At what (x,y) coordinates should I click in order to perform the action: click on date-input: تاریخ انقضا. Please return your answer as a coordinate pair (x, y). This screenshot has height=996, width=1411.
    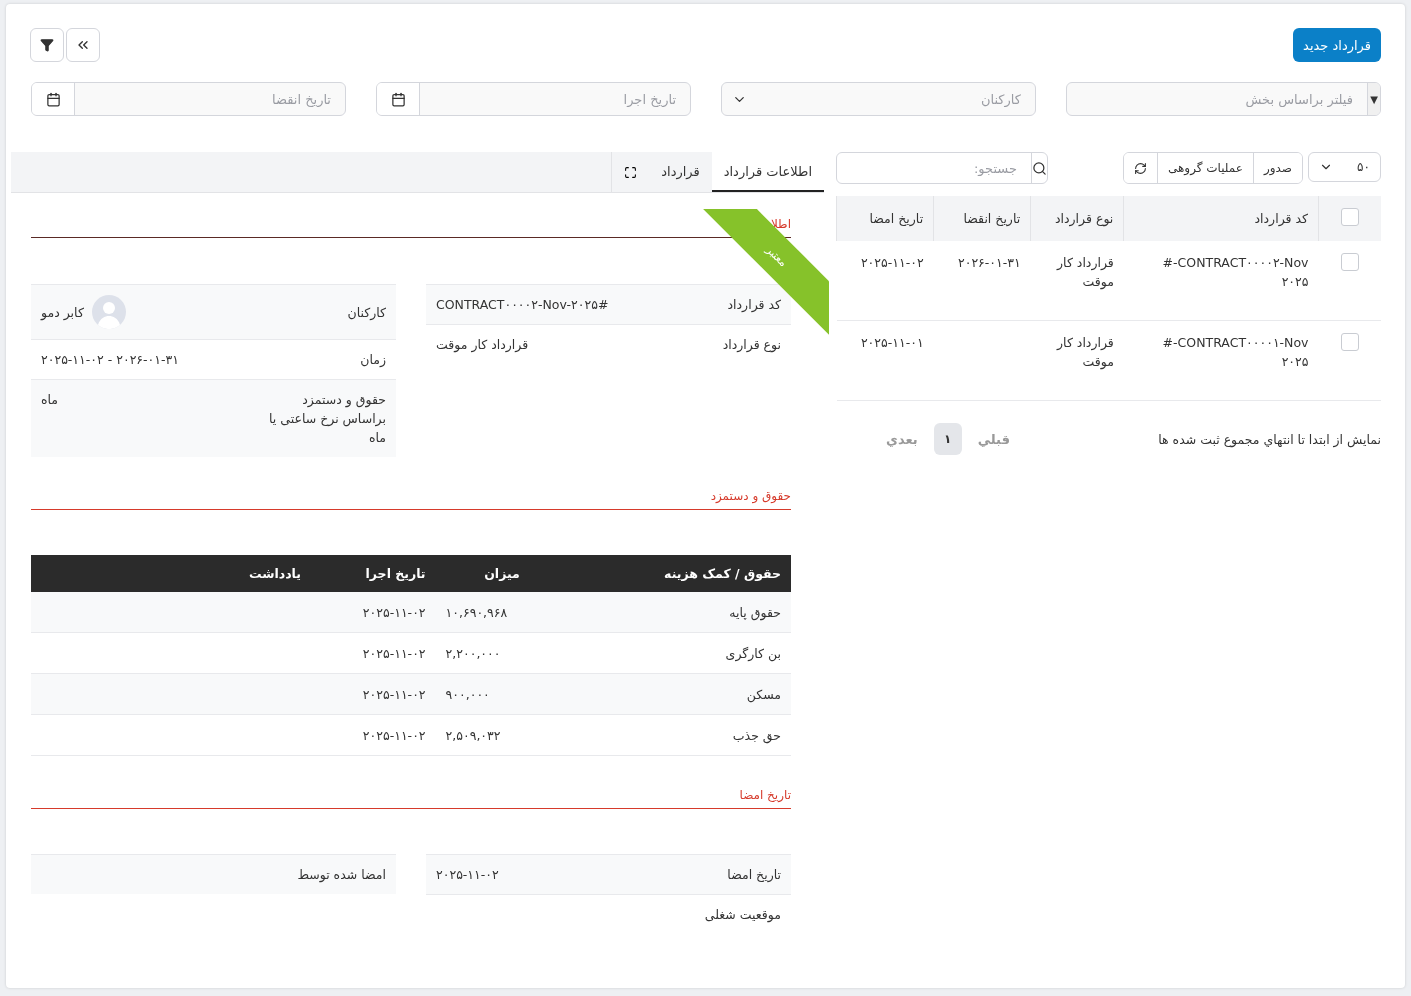
    Looking at the image, I should click on (210, 99).